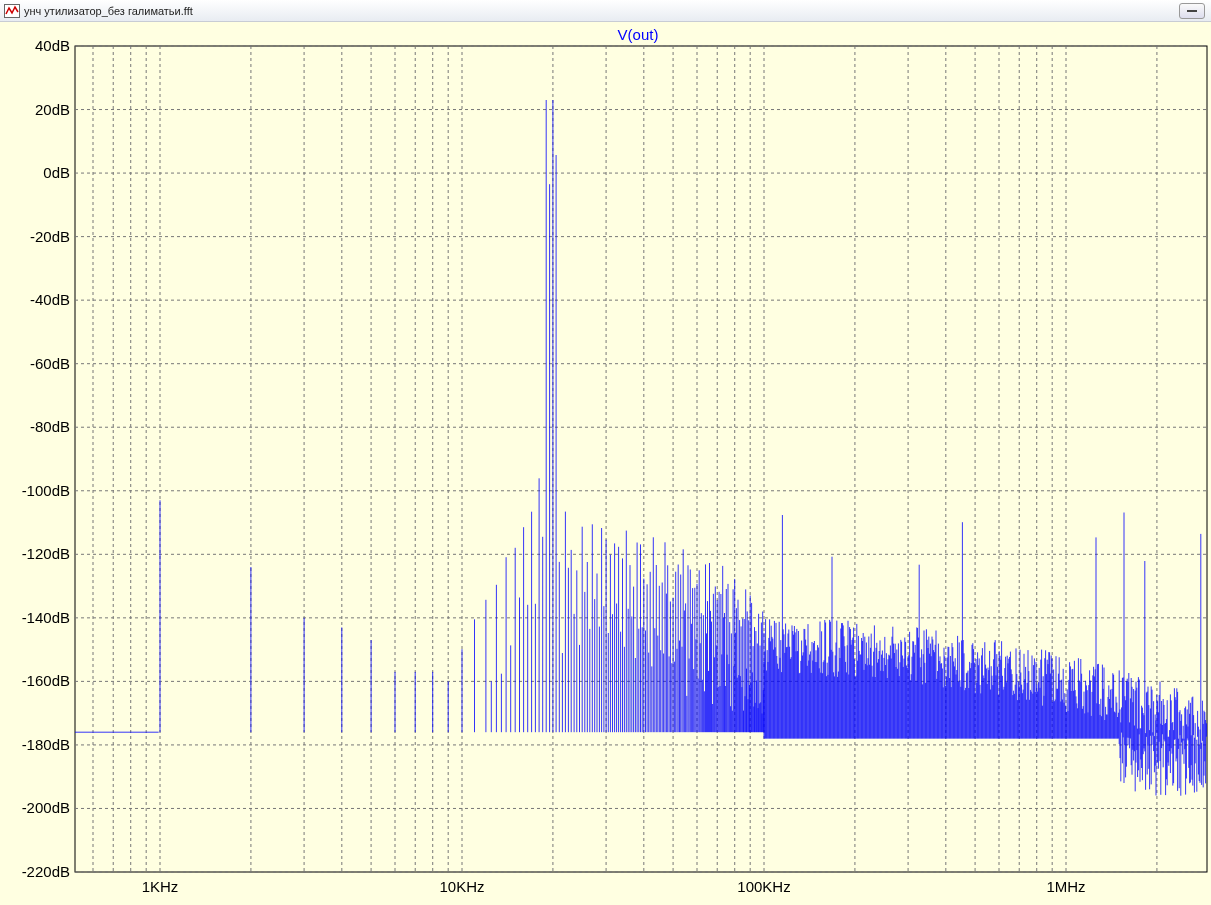 This screenshot has width=1211, height=905. I want to click on window-title: унч утилизатор_без галиматьи.fft, so click(108, 10).